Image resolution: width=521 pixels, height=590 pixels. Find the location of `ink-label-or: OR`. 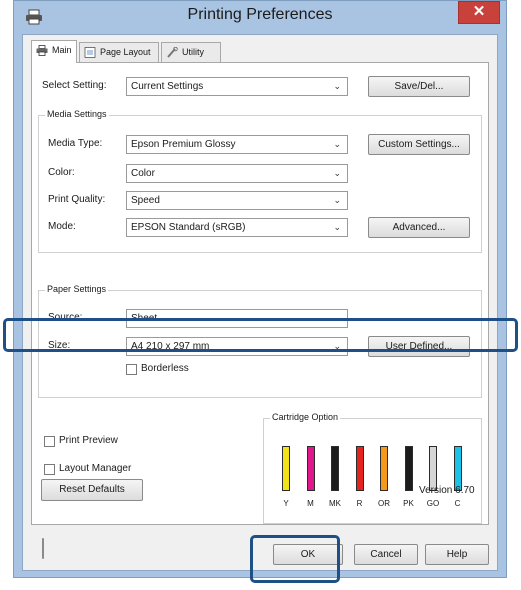

ink-label-or: OR is located at coordinates (384, 503).